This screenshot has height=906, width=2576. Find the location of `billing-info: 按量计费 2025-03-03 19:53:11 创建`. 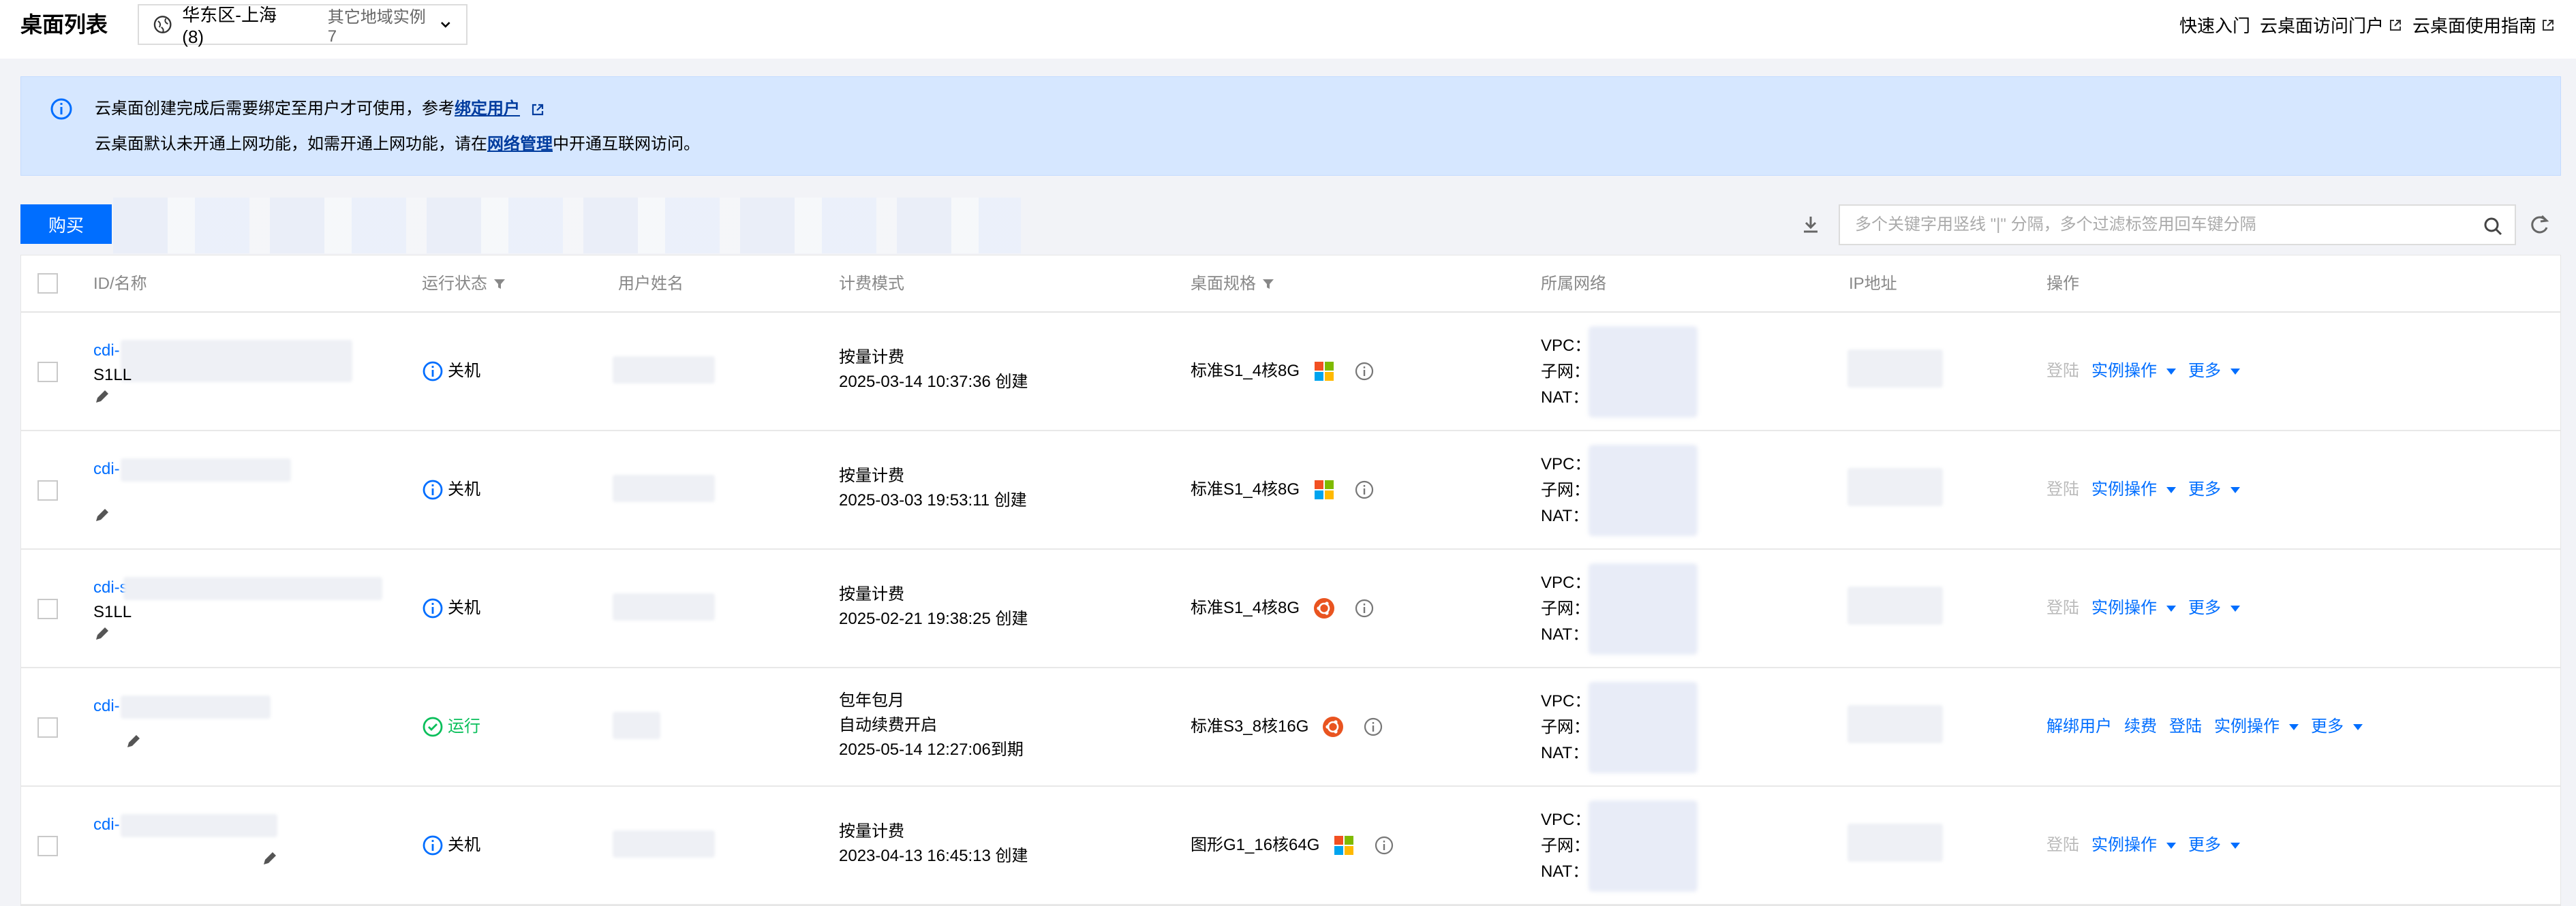

billing-info: 按量计费 2025-03-03 19:53:11 创建 is located at coordinates (933, 488).